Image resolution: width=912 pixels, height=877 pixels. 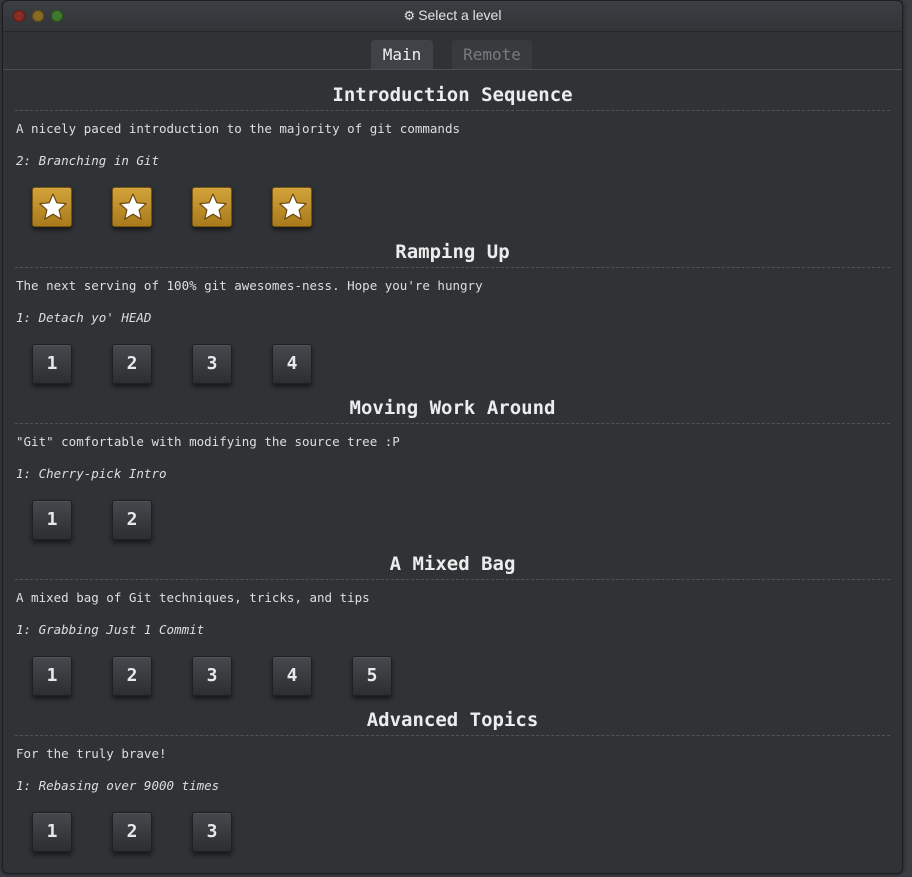 What do you see at coordinates (87, 160) in the screenshot?
I see `section-next-level: 2: Branching in Git` at bounding box center [87, 160].